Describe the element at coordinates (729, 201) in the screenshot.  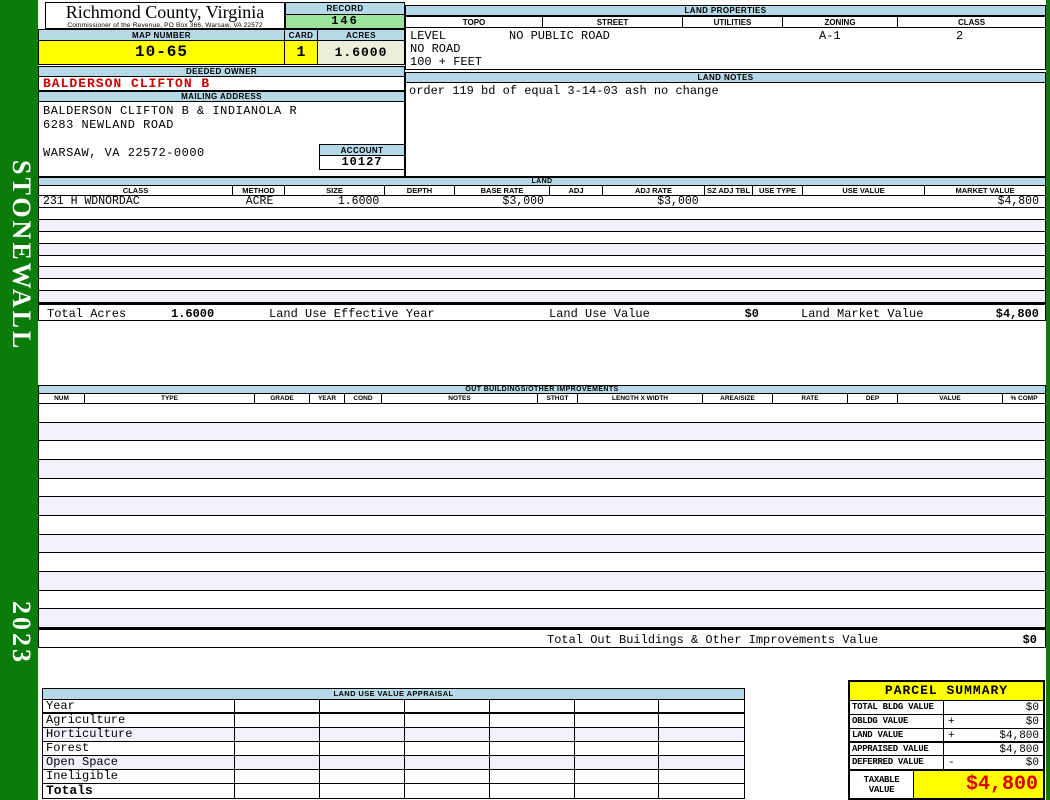
I see `cell-sz-adj-tbl` at that location.